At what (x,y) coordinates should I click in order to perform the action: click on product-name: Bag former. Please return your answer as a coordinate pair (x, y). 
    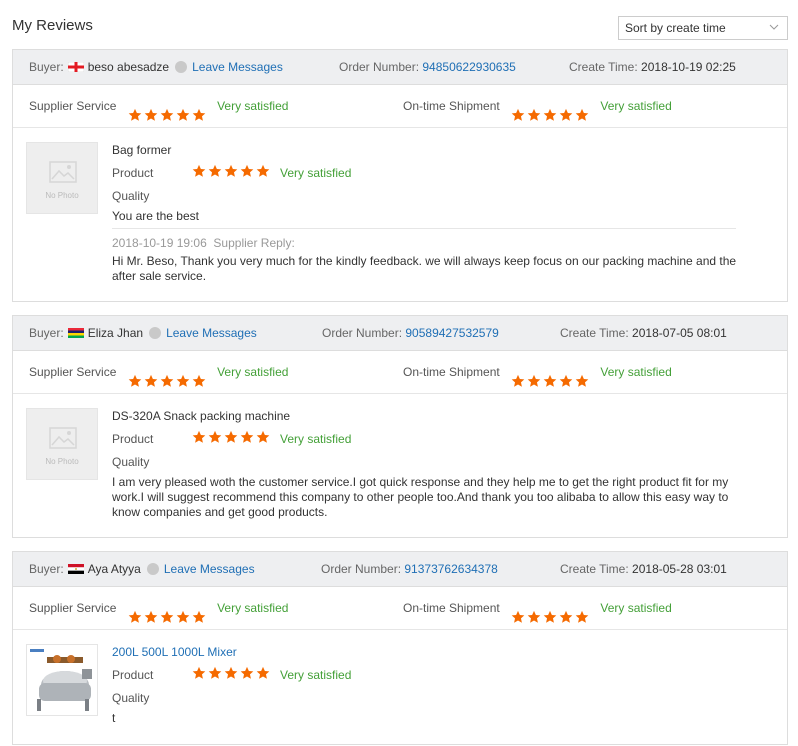
    Looking at the image, I should click on (142, 150).